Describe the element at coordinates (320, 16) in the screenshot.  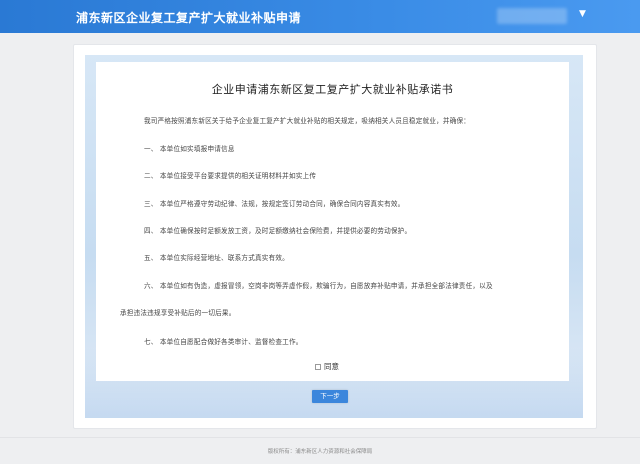
I see `top-bar: 浦东新区企业复工复产扩大就业补贴申请 ▼` at that location.